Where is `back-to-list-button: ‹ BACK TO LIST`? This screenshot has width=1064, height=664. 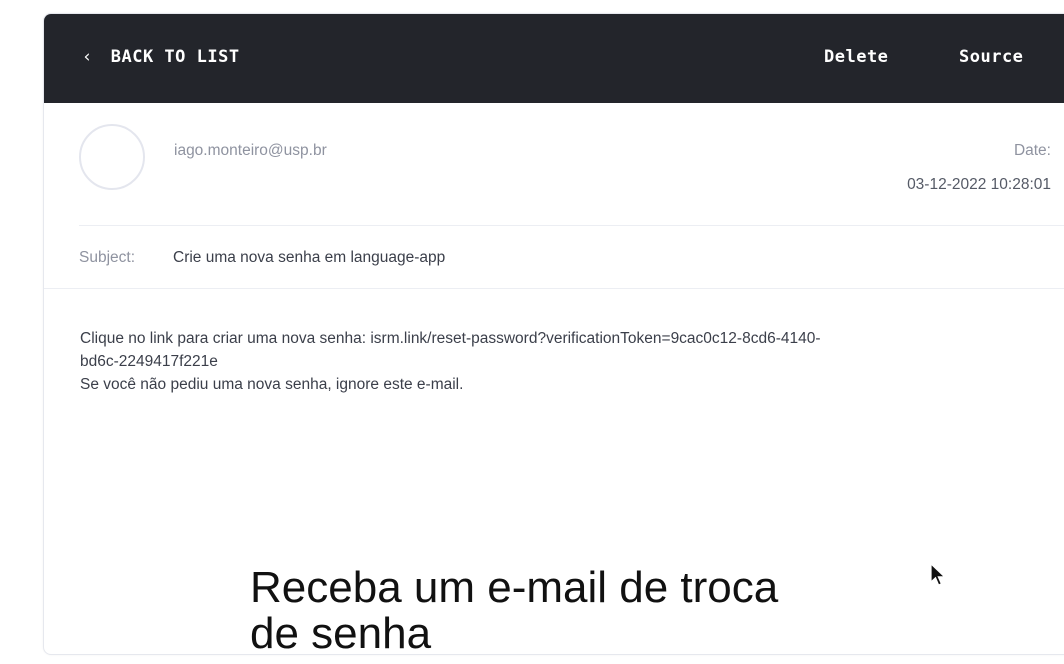
back-to-list-button: ‹ BACK TO LIST is located at coordinates (161, 57).